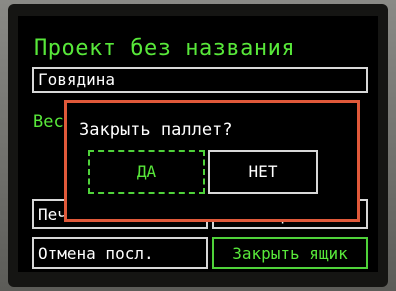 The height and width of the screenshot is (291, 396). Describe the element at coordinates (48, 122) in the screenshot. I see `weight-label: Вес` at that location.